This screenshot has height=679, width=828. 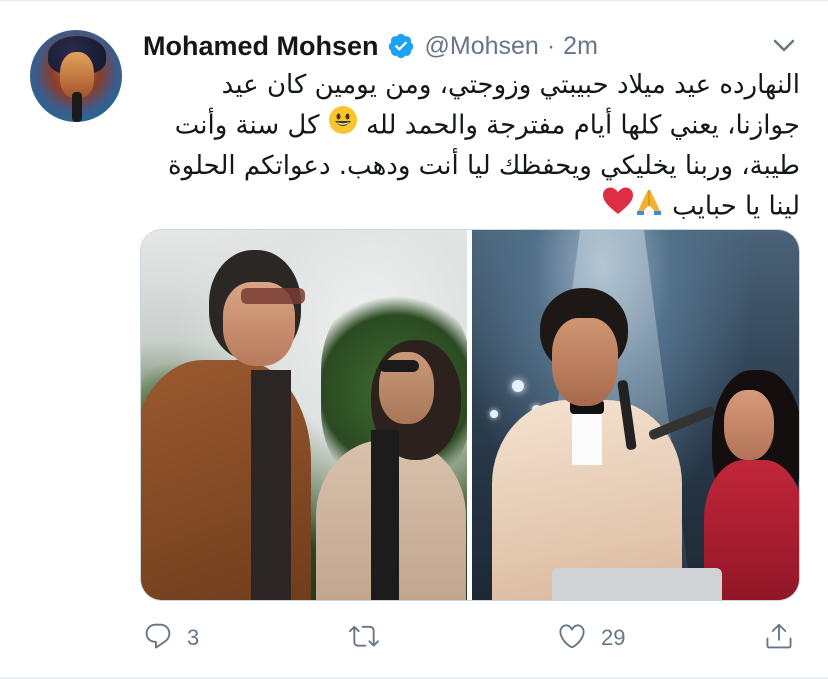 I want to click on verified-badge-icon, so click(x=401, y=46).